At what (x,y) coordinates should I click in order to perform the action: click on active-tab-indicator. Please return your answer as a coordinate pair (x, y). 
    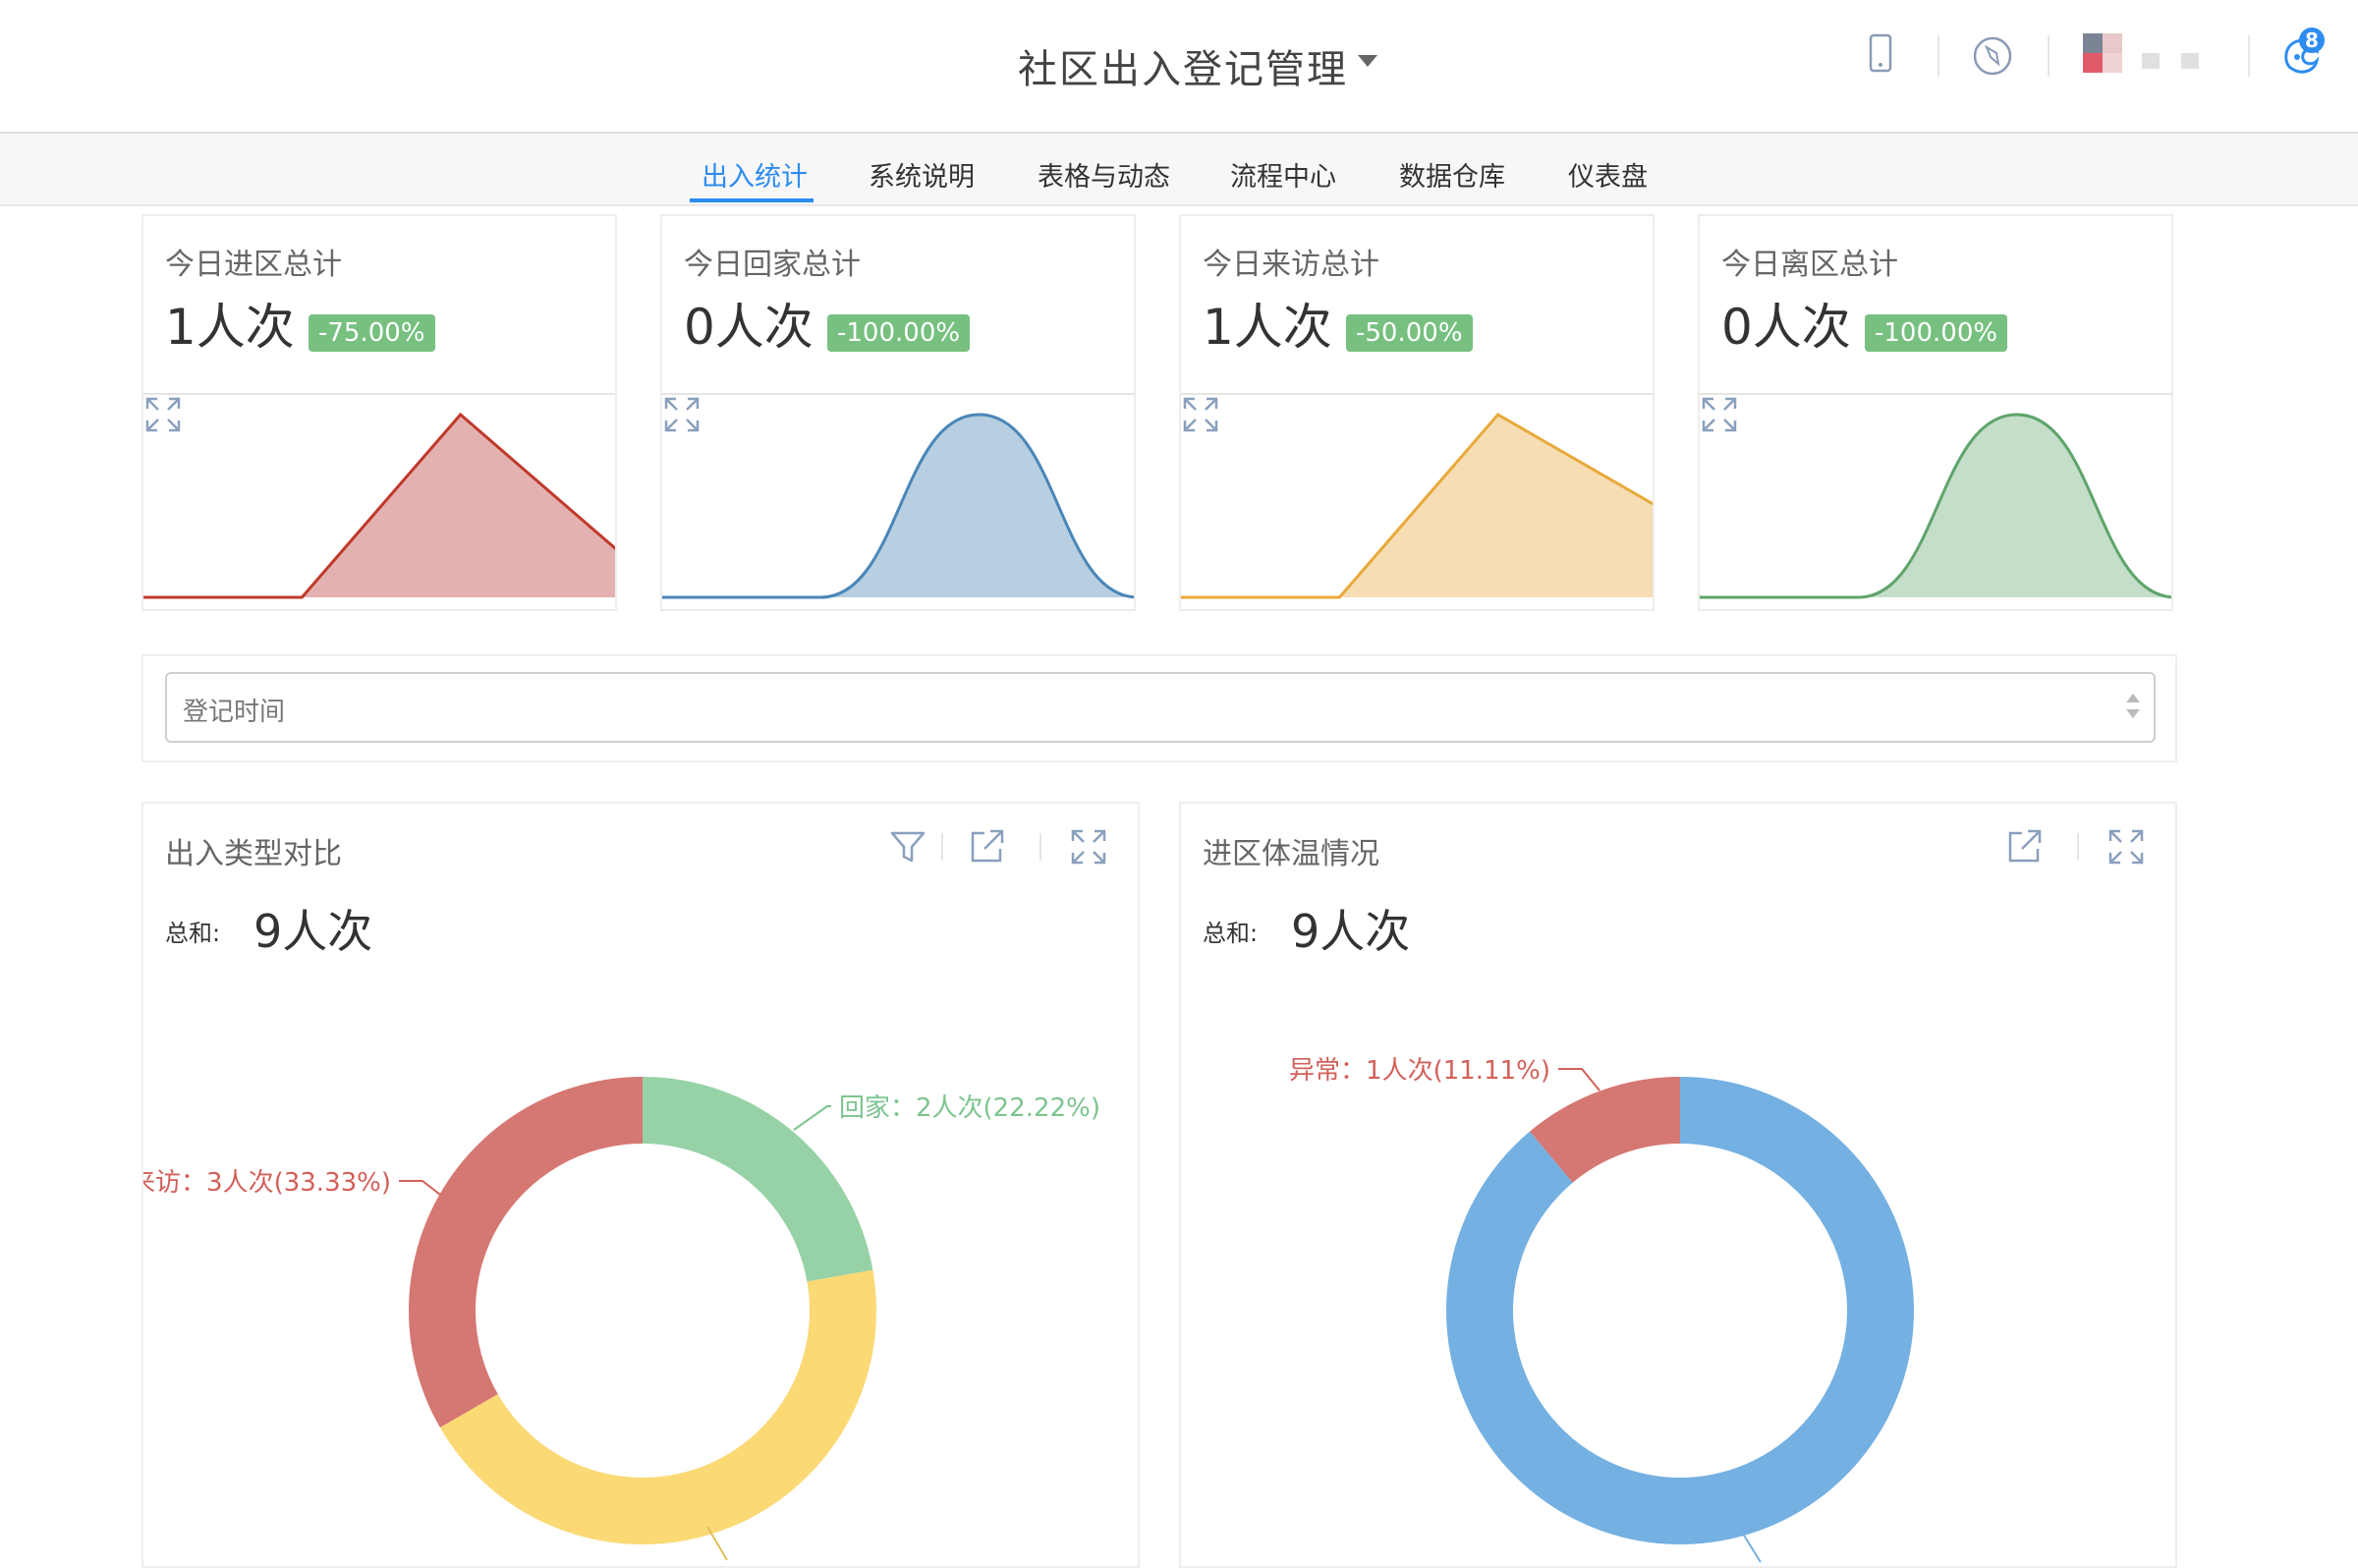
    Looking at the image, I should click on (752, 200).